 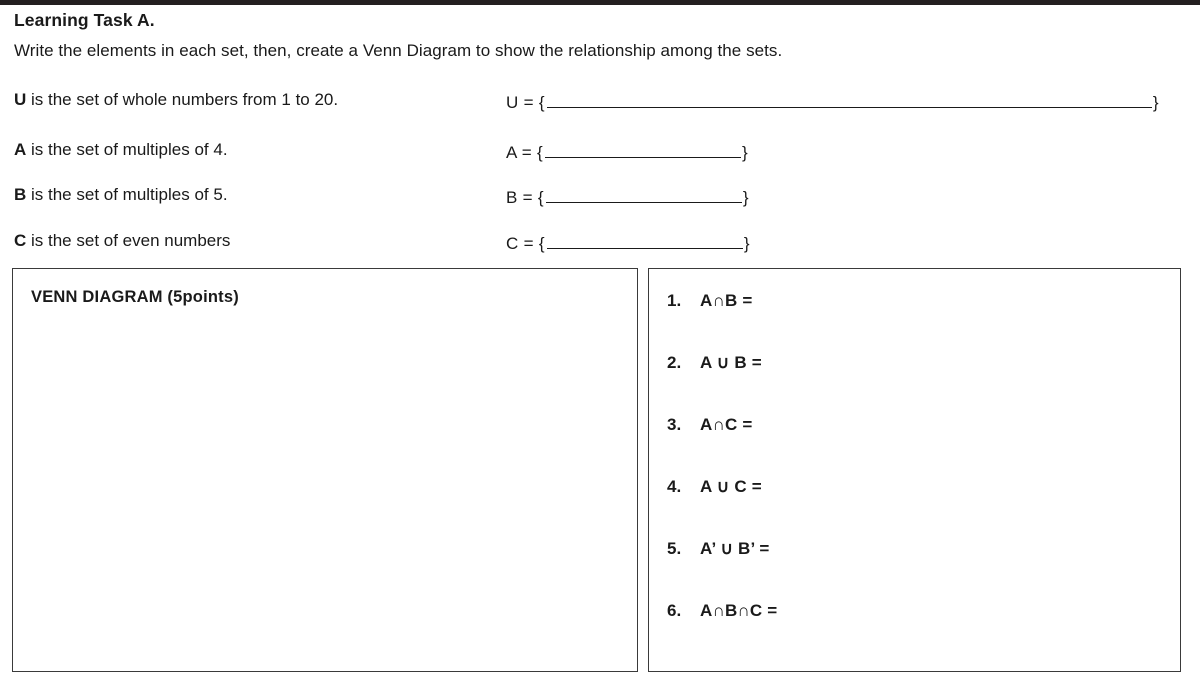 What do you see at coordinates (20, 149) in the screenshot?
I see `set-letter-a: A` at bounding box center [20, 149].